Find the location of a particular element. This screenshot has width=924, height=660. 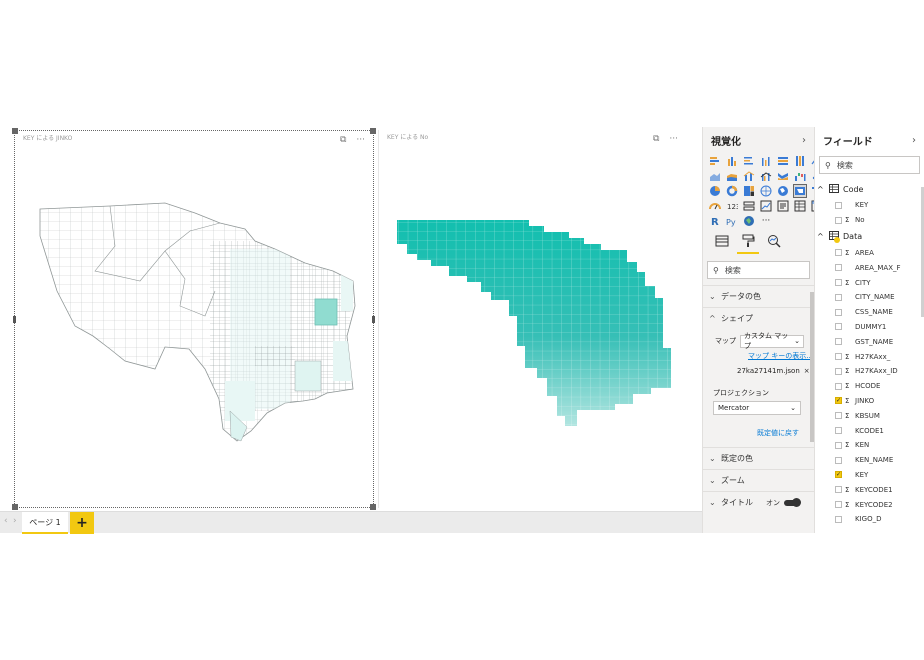

field-name: HCODE is located at coordinates (868, 386).